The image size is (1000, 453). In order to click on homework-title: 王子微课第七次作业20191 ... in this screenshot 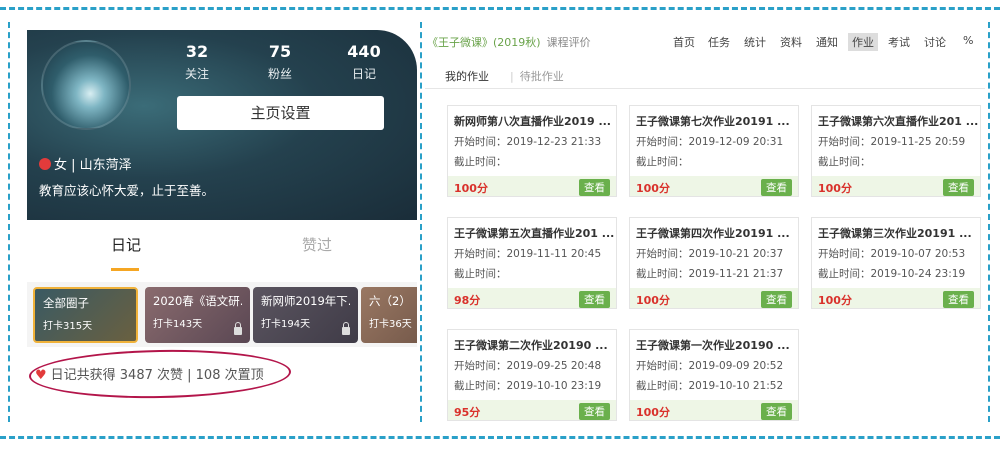, I will do `click(713, 121)`.